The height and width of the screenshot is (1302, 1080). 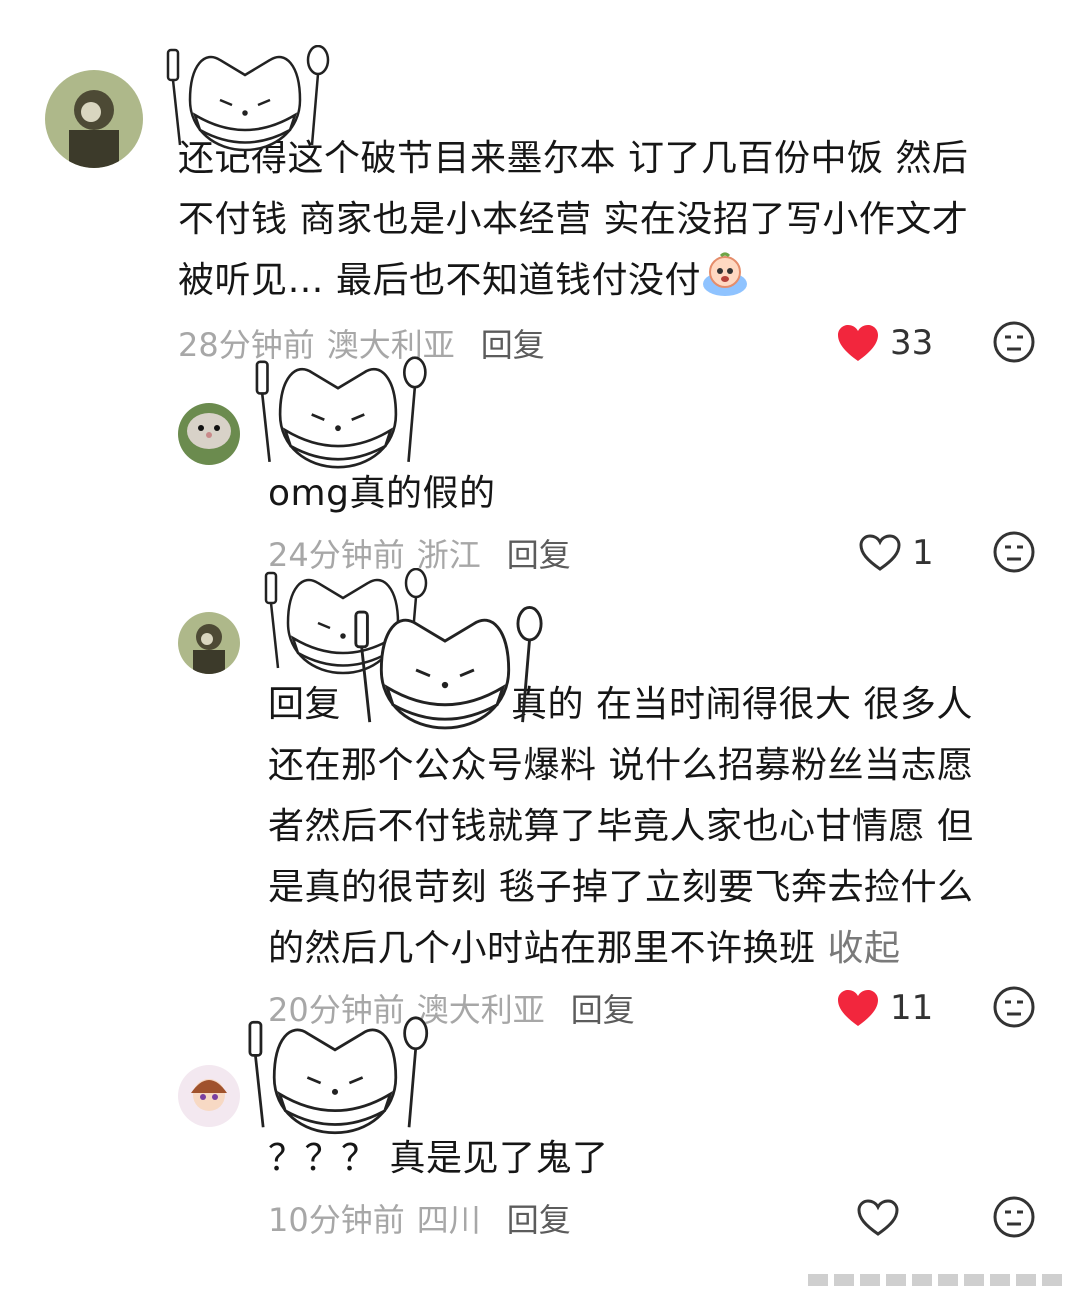 I want to click on comment-meta: 20分钟前 澳大利亚 回复, so click(x=451, y=1008).